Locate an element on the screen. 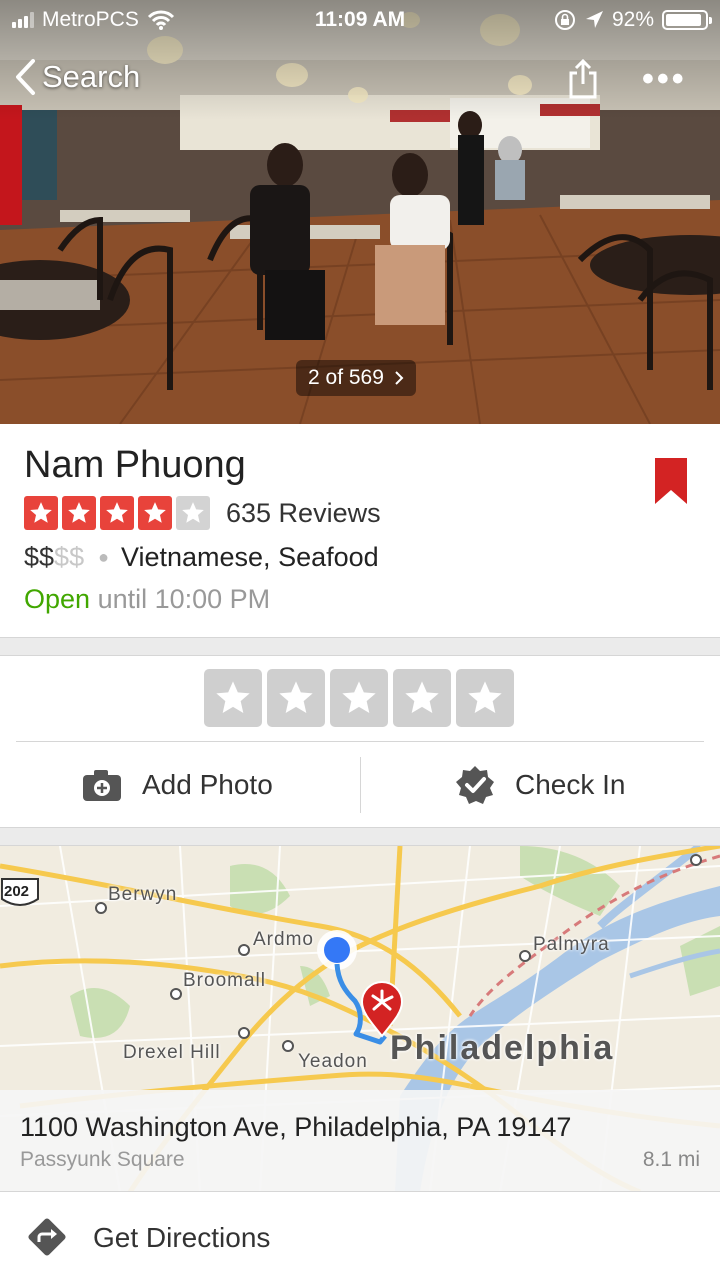 This screenshot has height=1281, width=720. open-status: Open is located at coordinates (57, 599).